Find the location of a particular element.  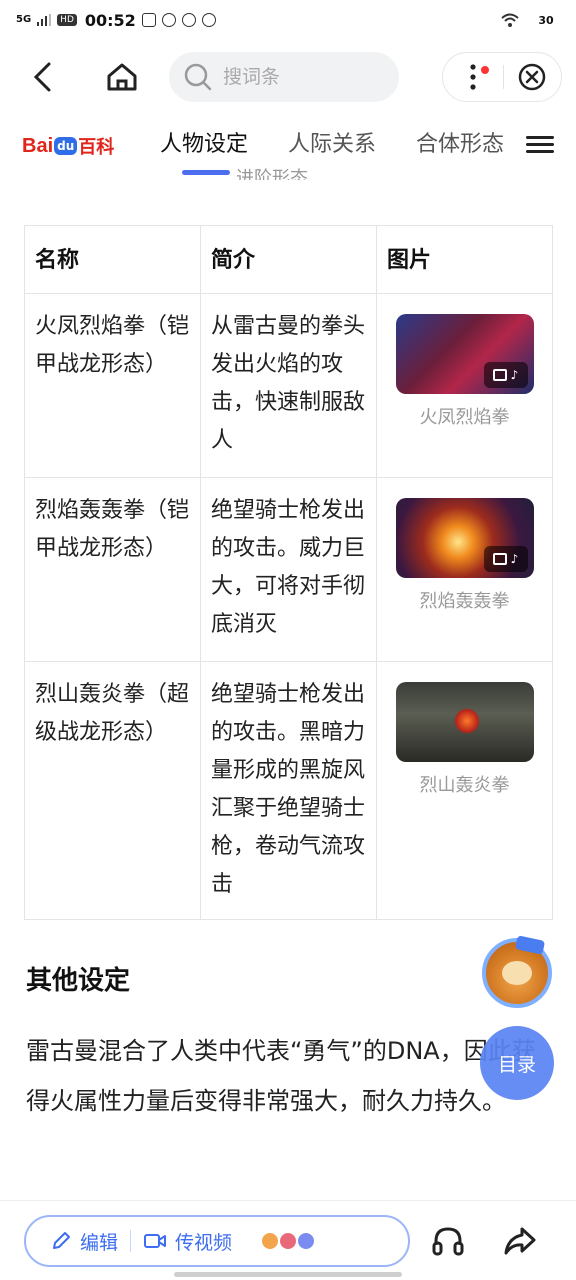

headphones-icon is located at coordinates (448, 1241).